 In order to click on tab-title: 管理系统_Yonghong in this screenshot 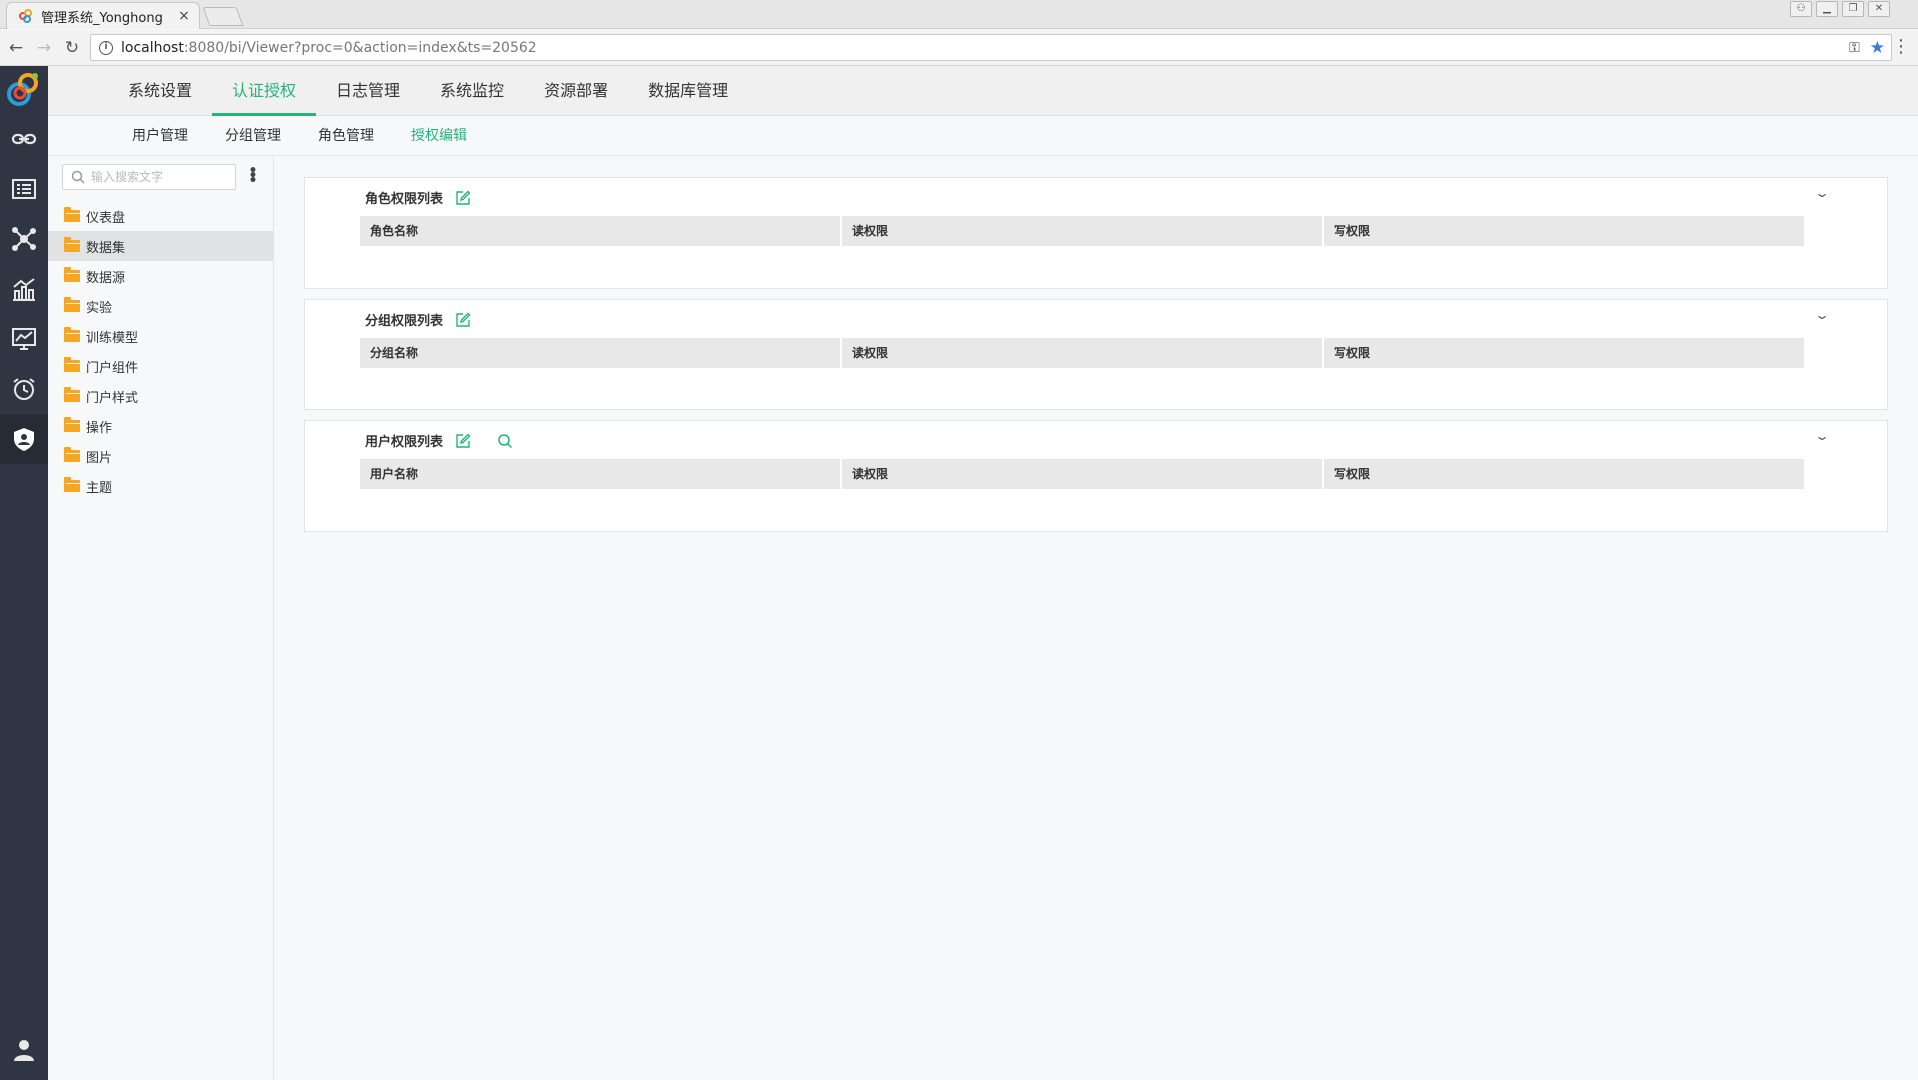, I will do `click(102, 18)`.